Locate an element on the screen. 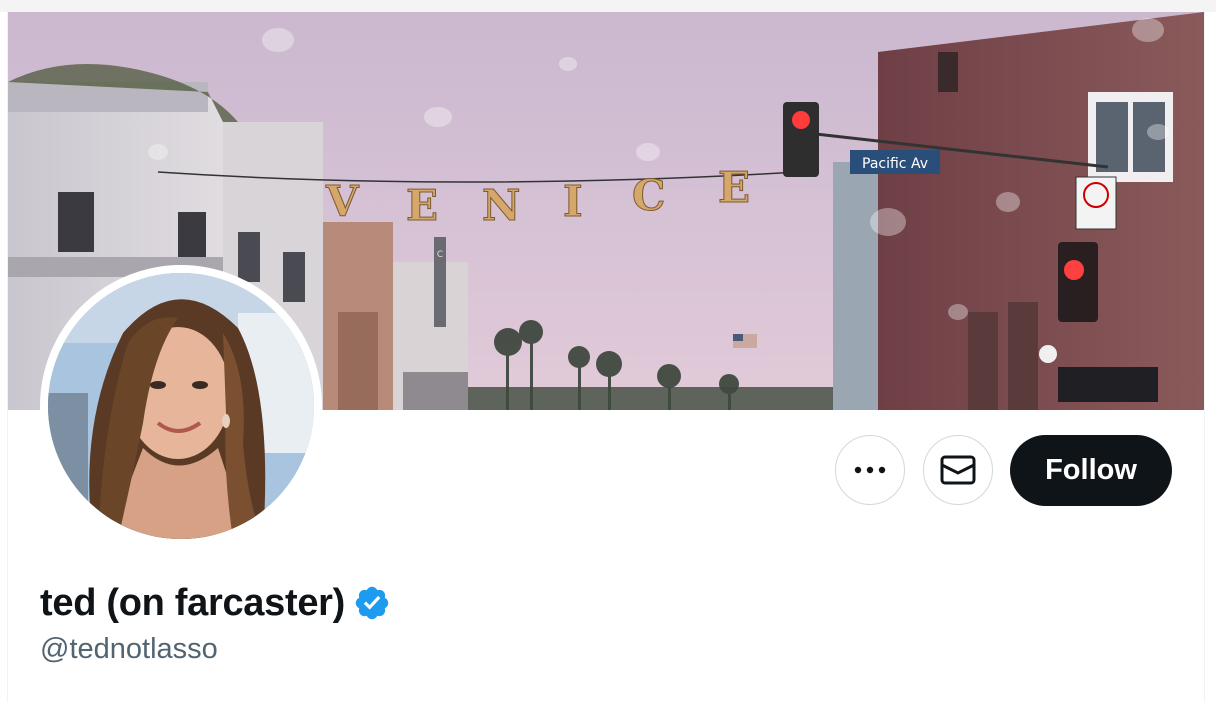  banner-vertical-sign: C is located at coordinates (440, 255).